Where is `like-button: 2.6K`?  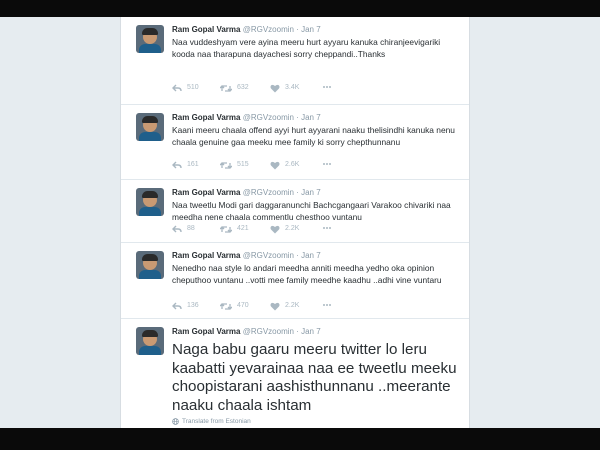 like-button: 2.6K is located at coordinates (284, 165).